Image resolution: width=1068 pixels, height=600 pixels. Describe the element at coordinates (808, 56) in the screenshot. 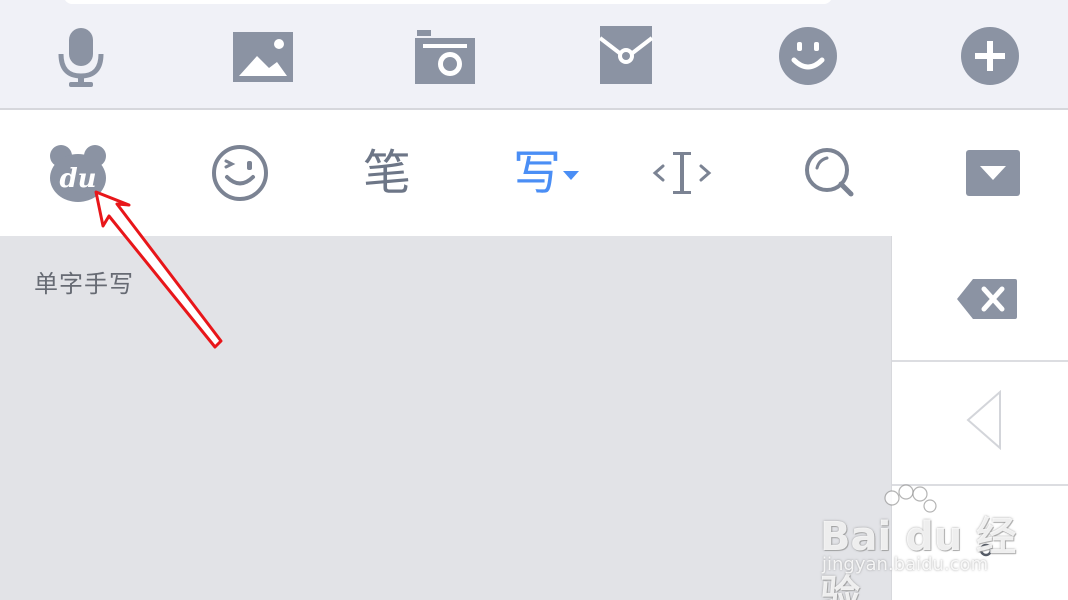

I see `emoji-icon` at that location.